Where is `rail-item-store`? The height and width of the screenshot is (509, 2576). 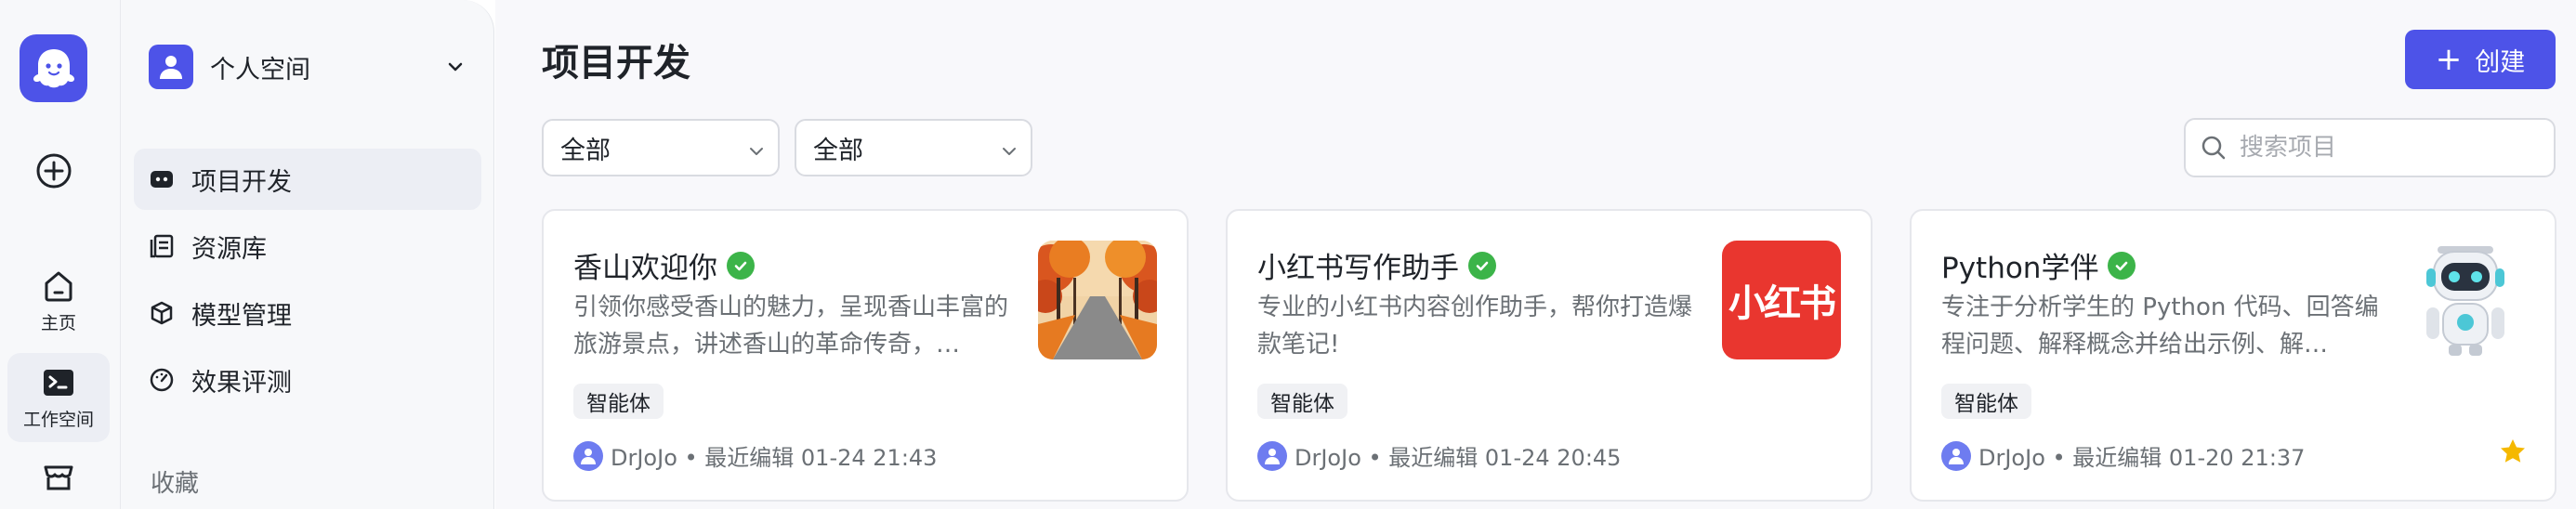
rail-item-store is located at coordinates (58, 479).